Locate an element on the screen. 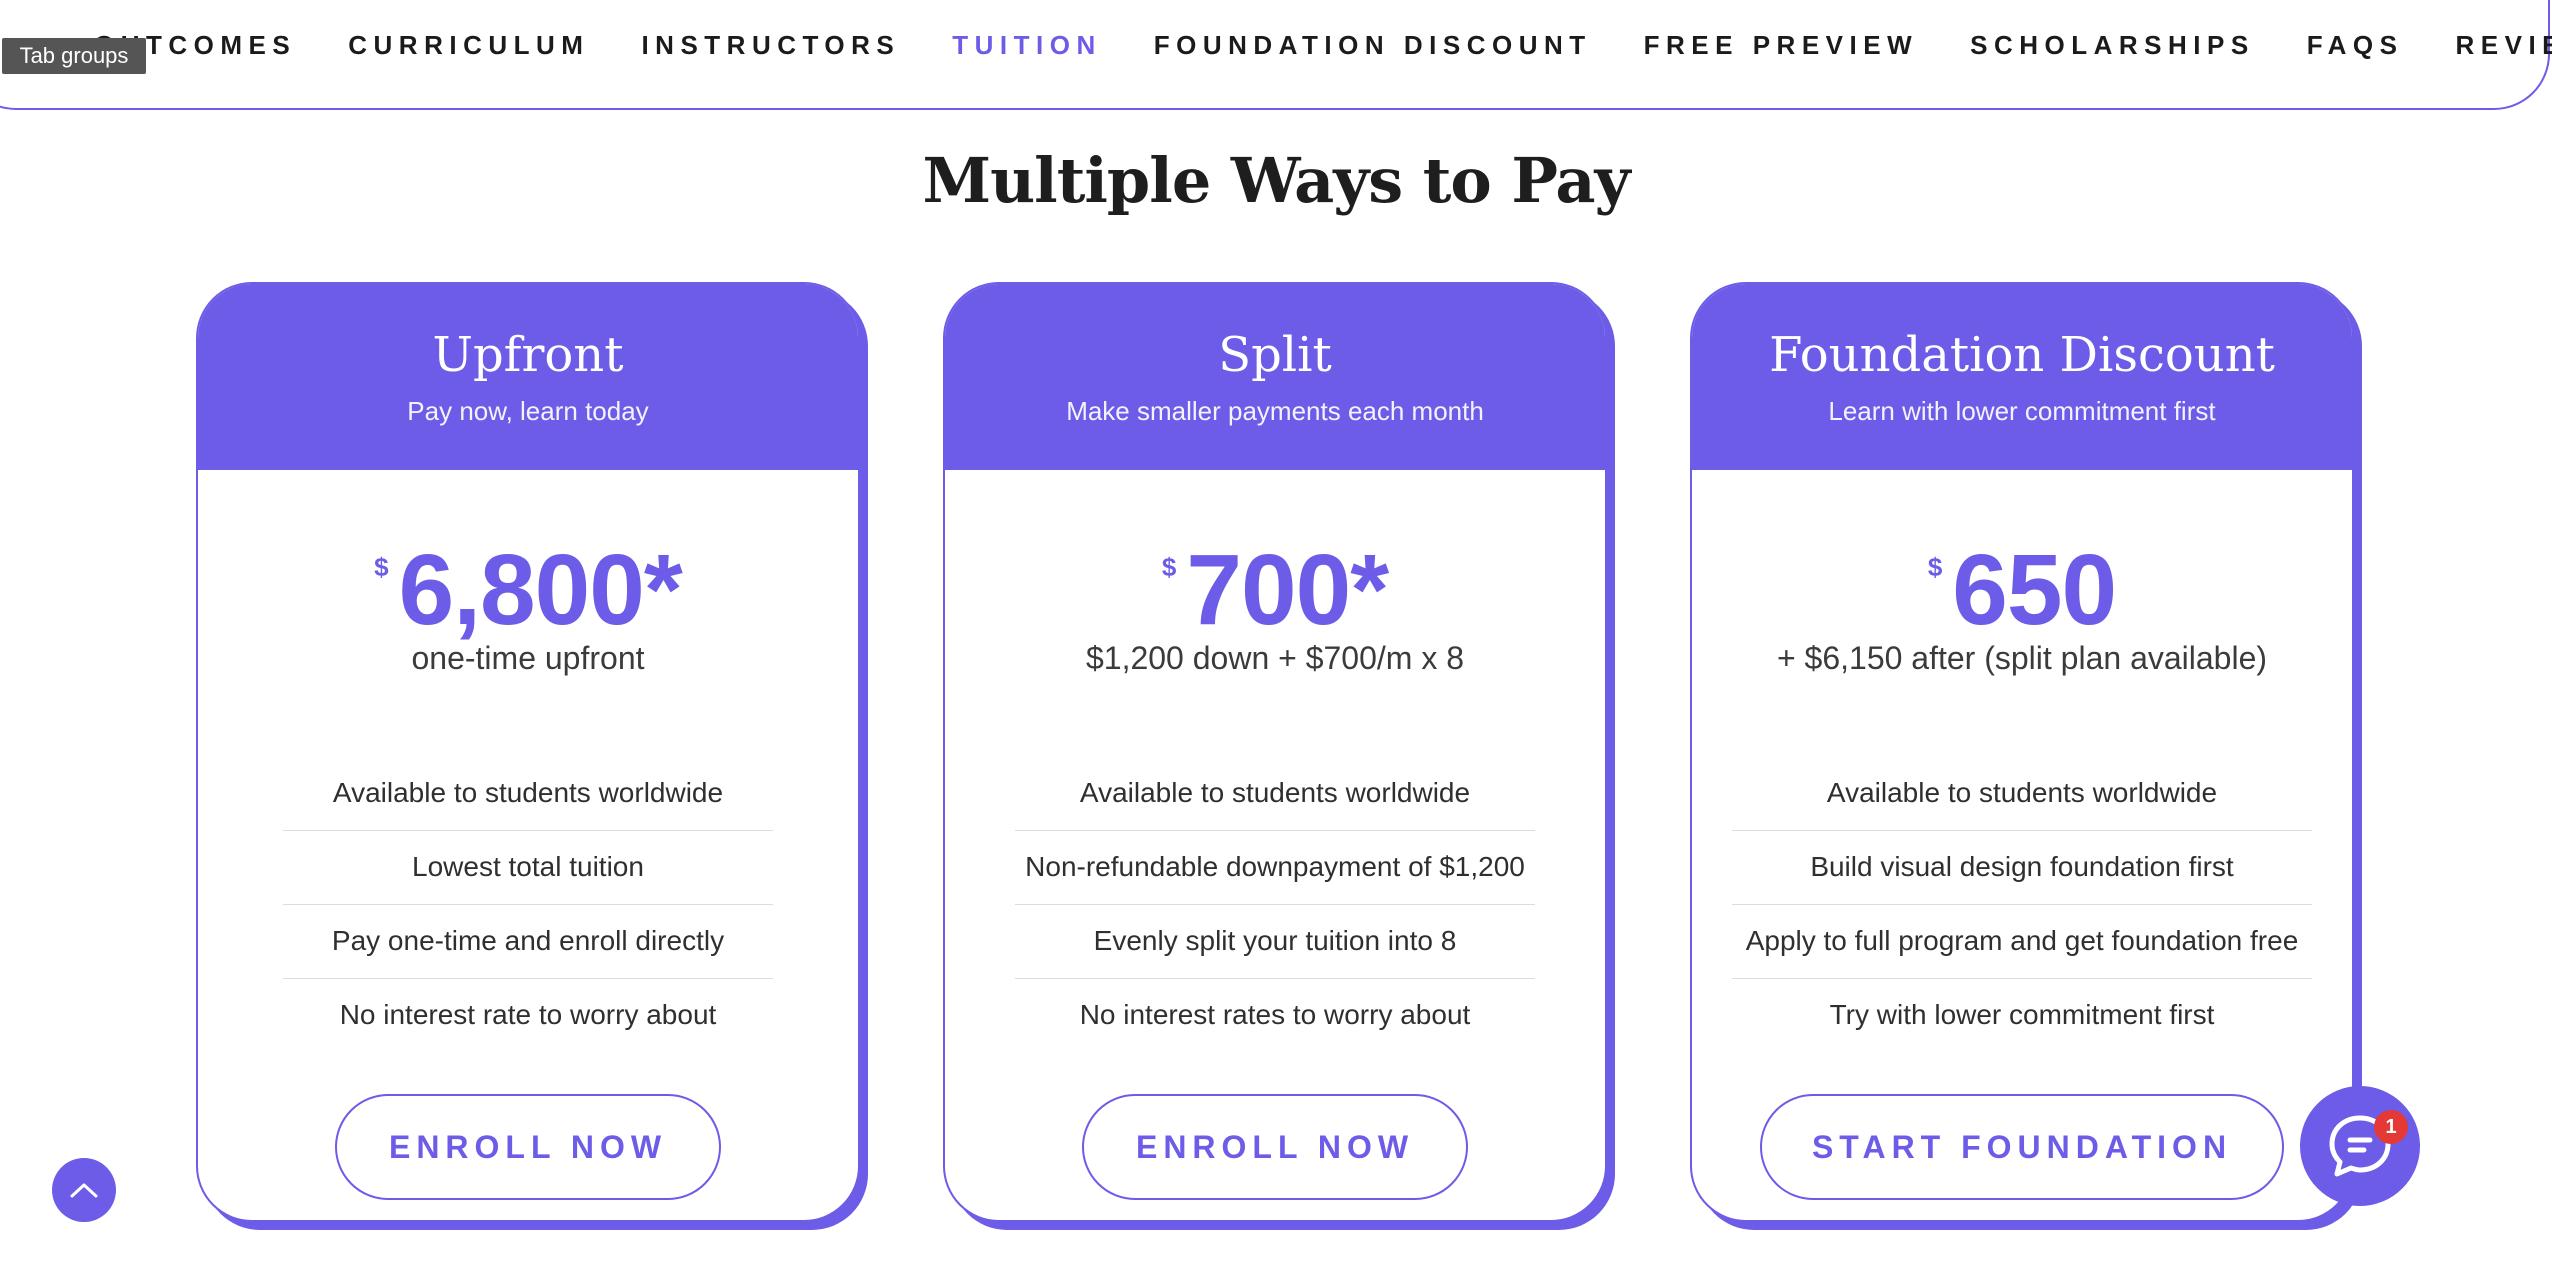 This screenshot has height=1276, width=2552. plan-subtitle: Learn with lower commitment first is located at coordinates (2022, 411).